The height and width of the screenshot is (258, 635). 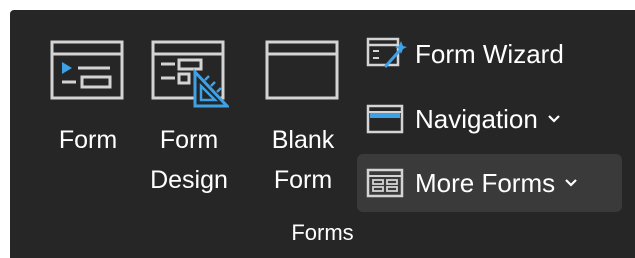 I want to click on form-wizard-button: Form Wizard, so click(x=489, y=54).